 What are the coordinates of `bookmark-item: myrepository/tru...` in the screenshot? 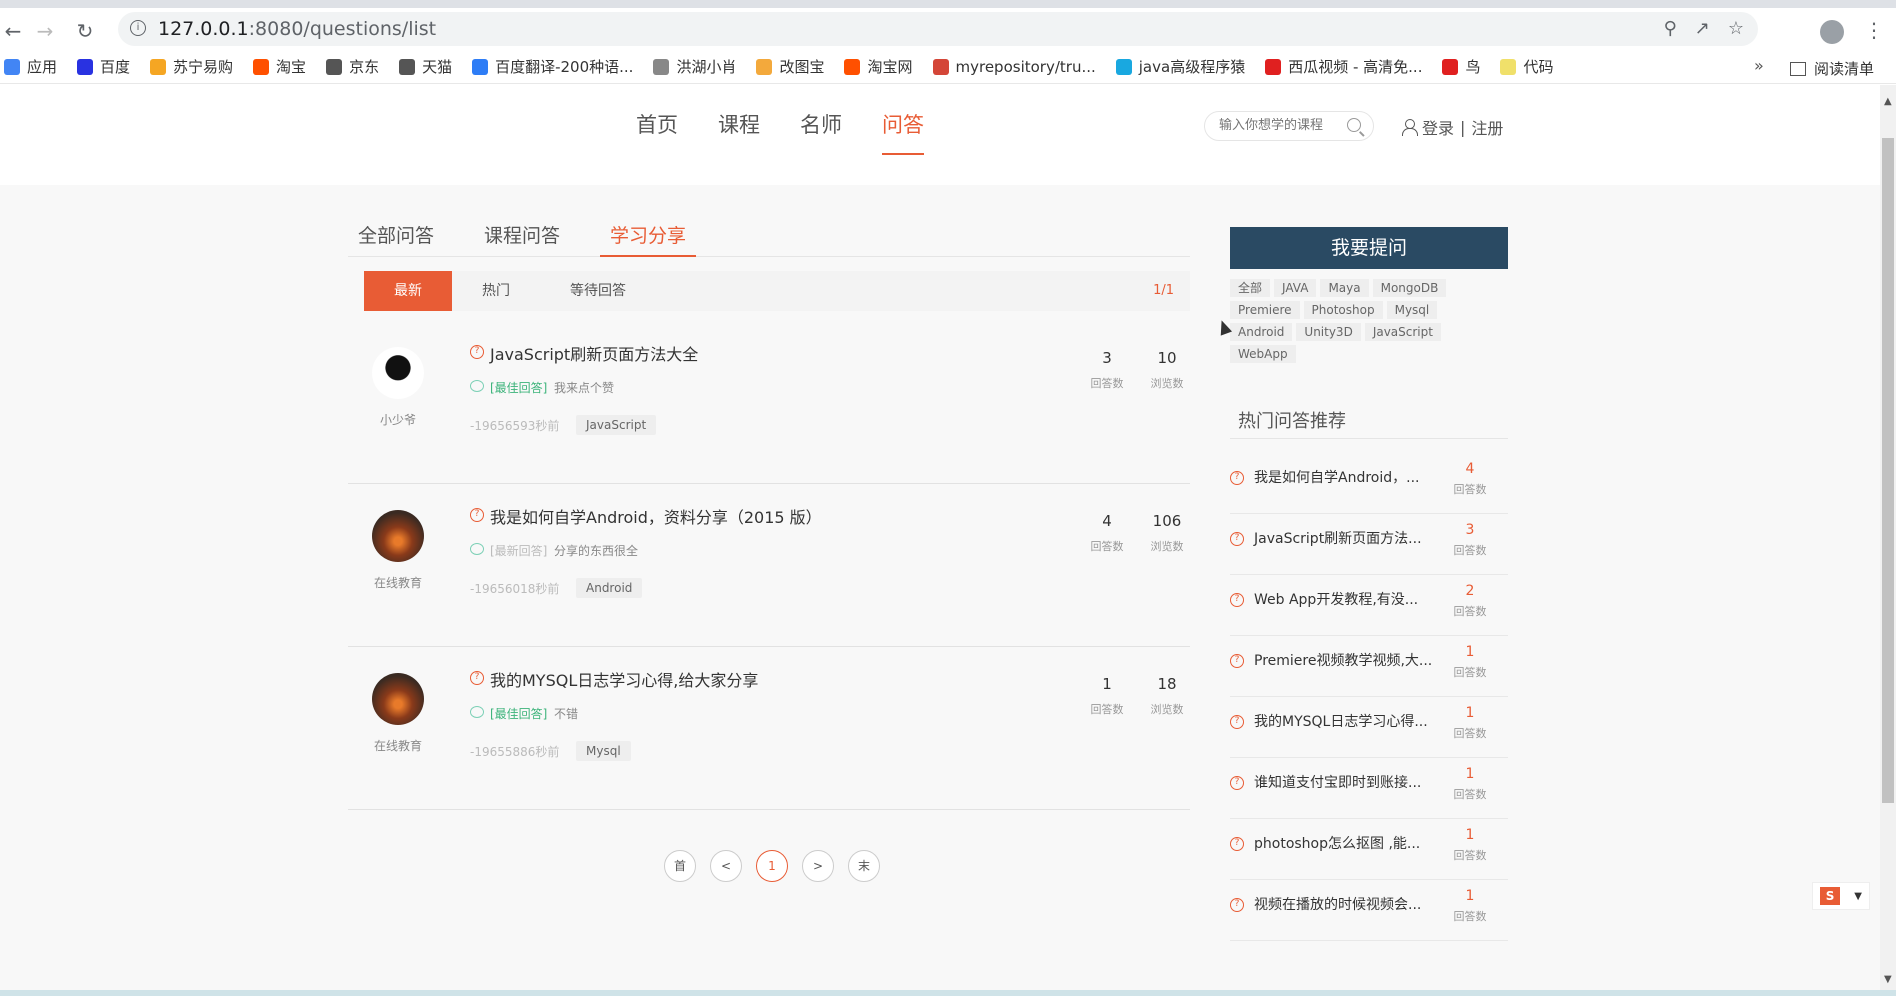 It's located at (1014, 67).